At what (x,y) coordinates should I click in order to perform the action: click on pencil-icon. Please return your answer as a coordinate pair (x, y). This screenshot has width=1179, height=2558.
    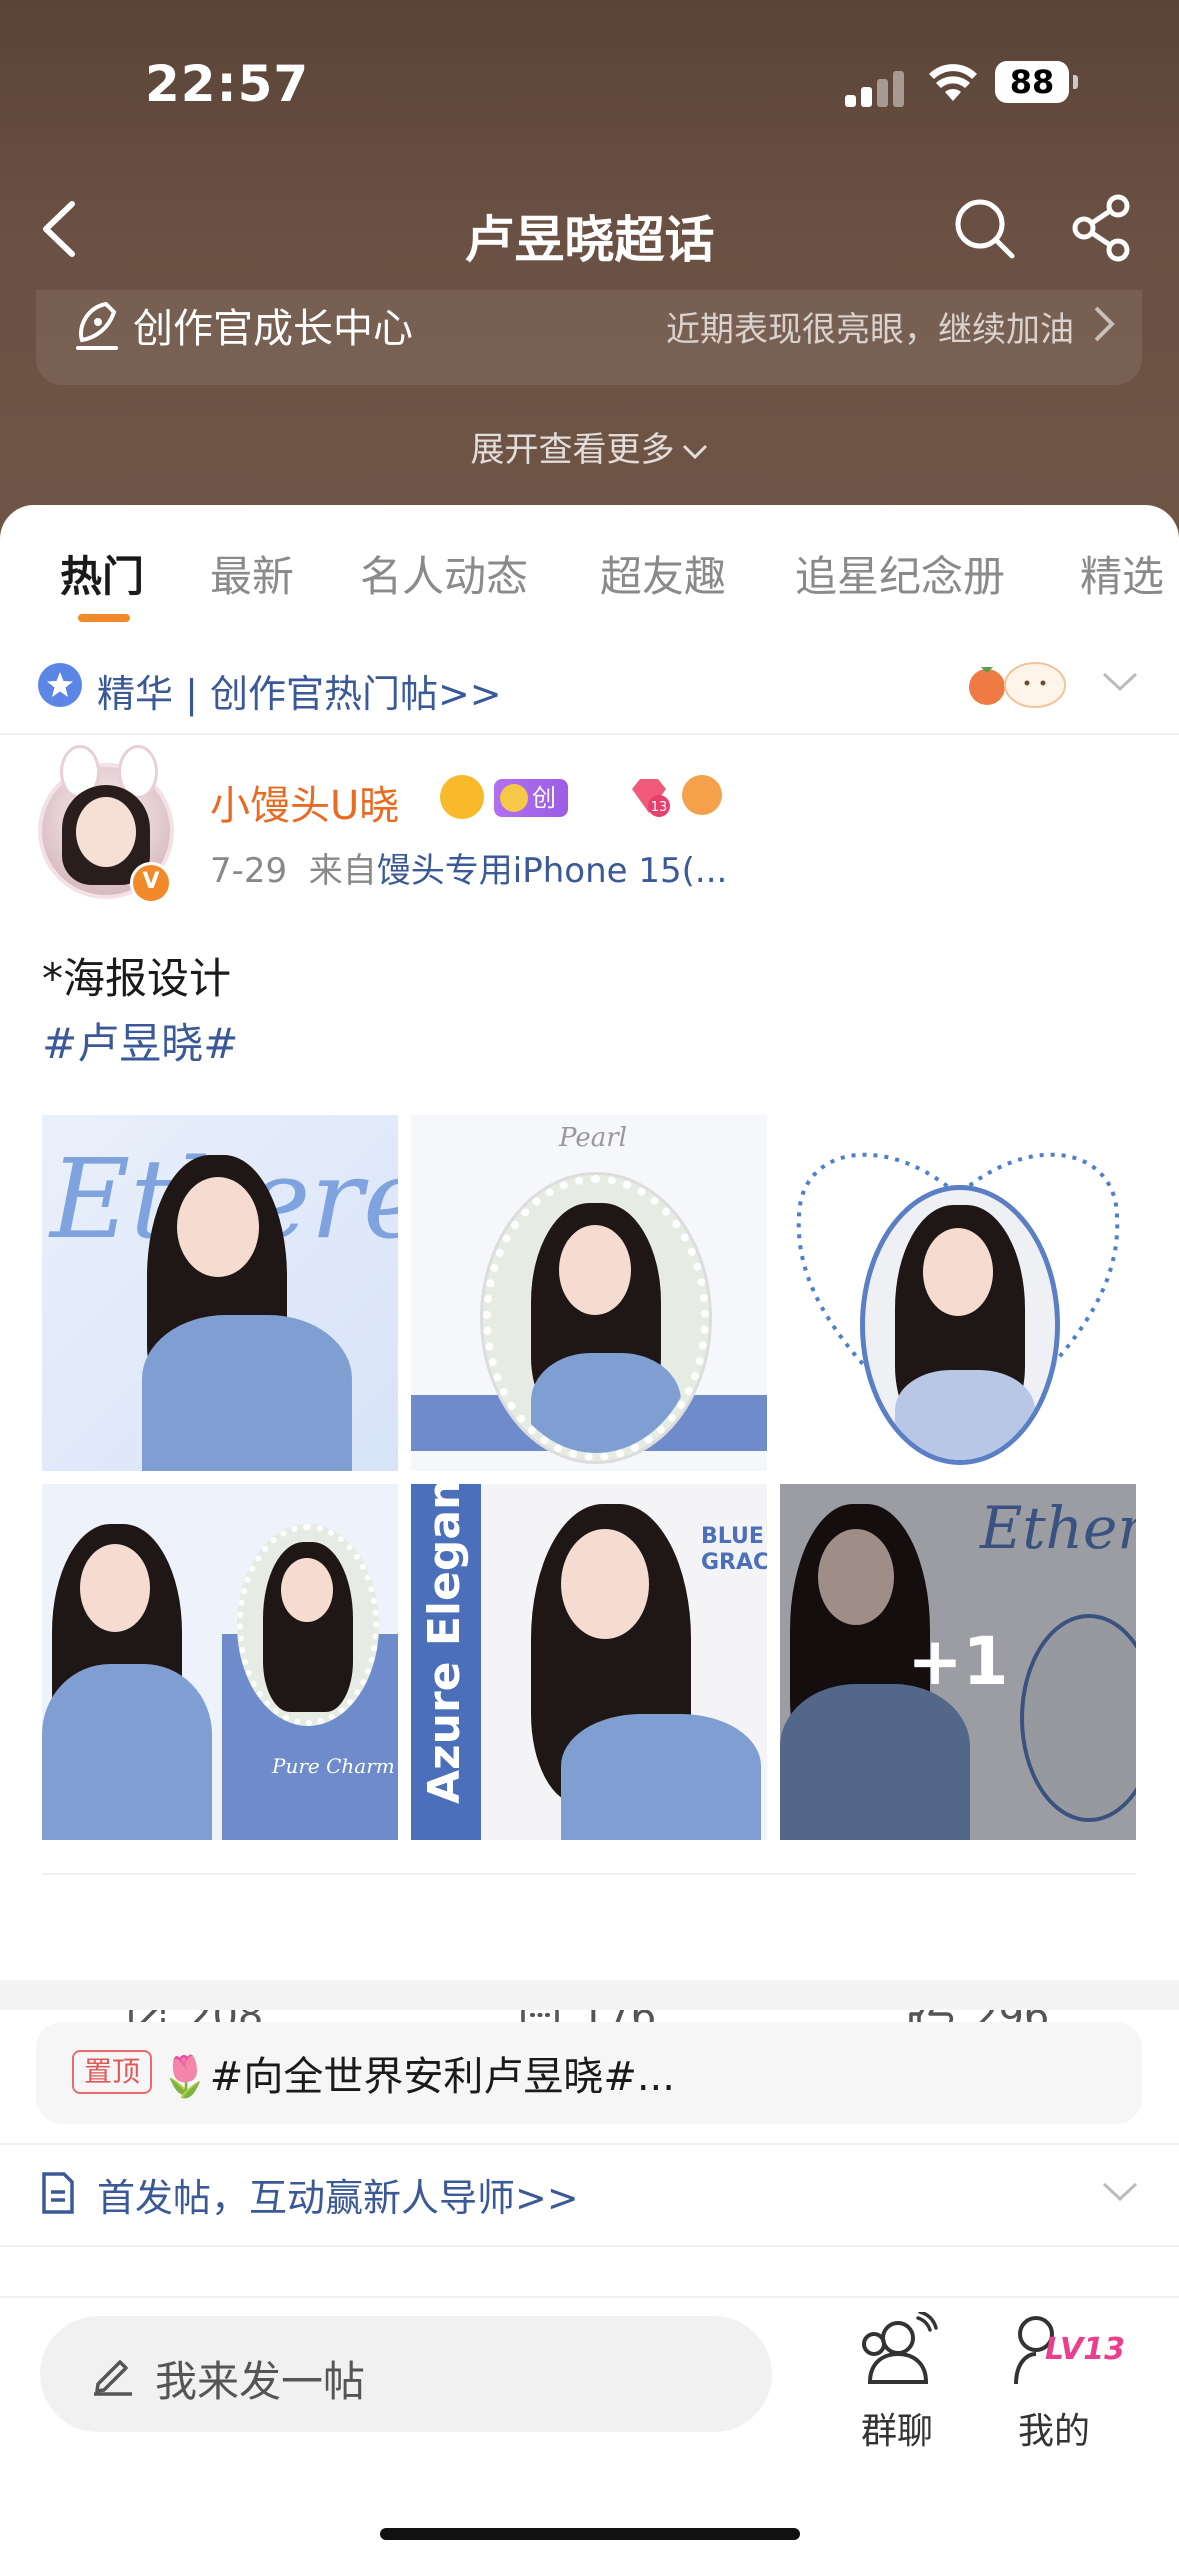
    Looking at the image, I should click on (113, 2378).